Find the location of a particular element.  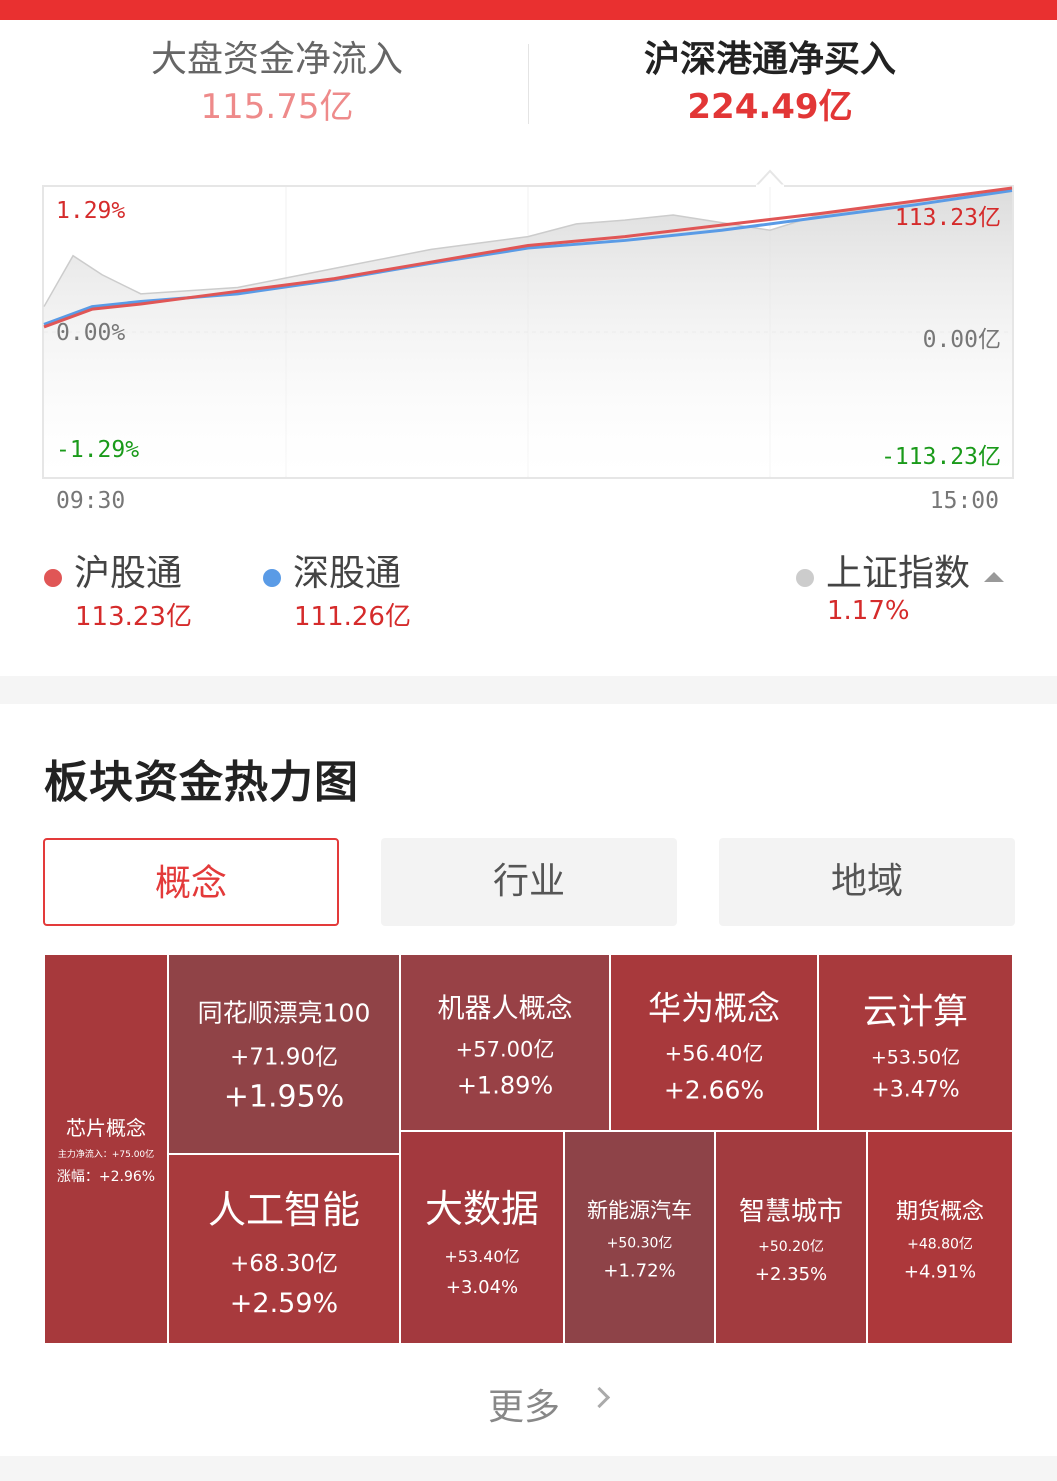

tab-industry: 行业 is located at coordinates (529, 882).